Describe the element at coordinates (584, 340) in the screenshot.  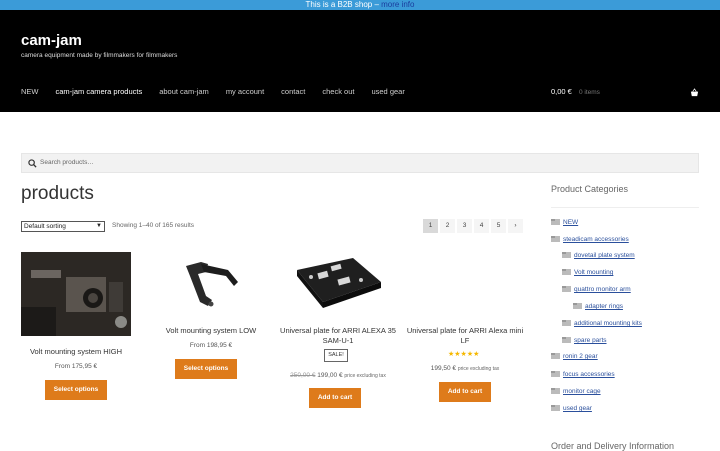
I see `category-spare-parts: spare parts` at that location.